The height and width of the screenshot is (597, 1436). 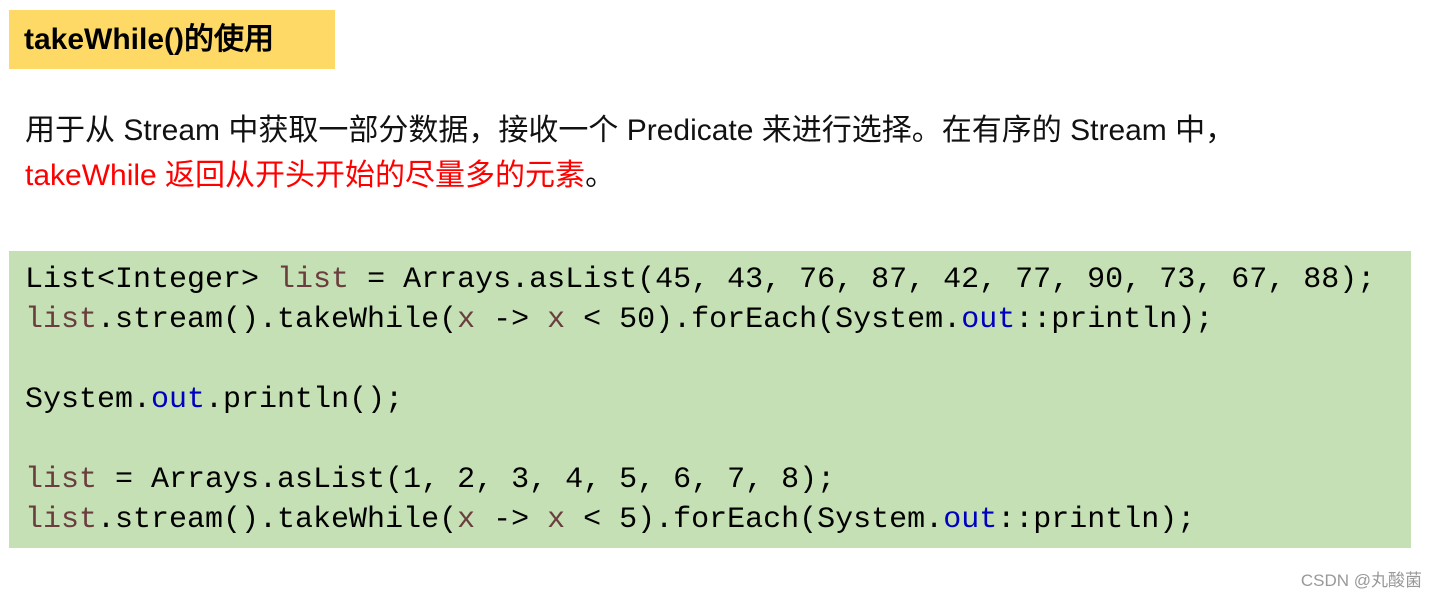 I want to click on code-token-plain: < 5).forEach(System., so click(x=754, y=520).